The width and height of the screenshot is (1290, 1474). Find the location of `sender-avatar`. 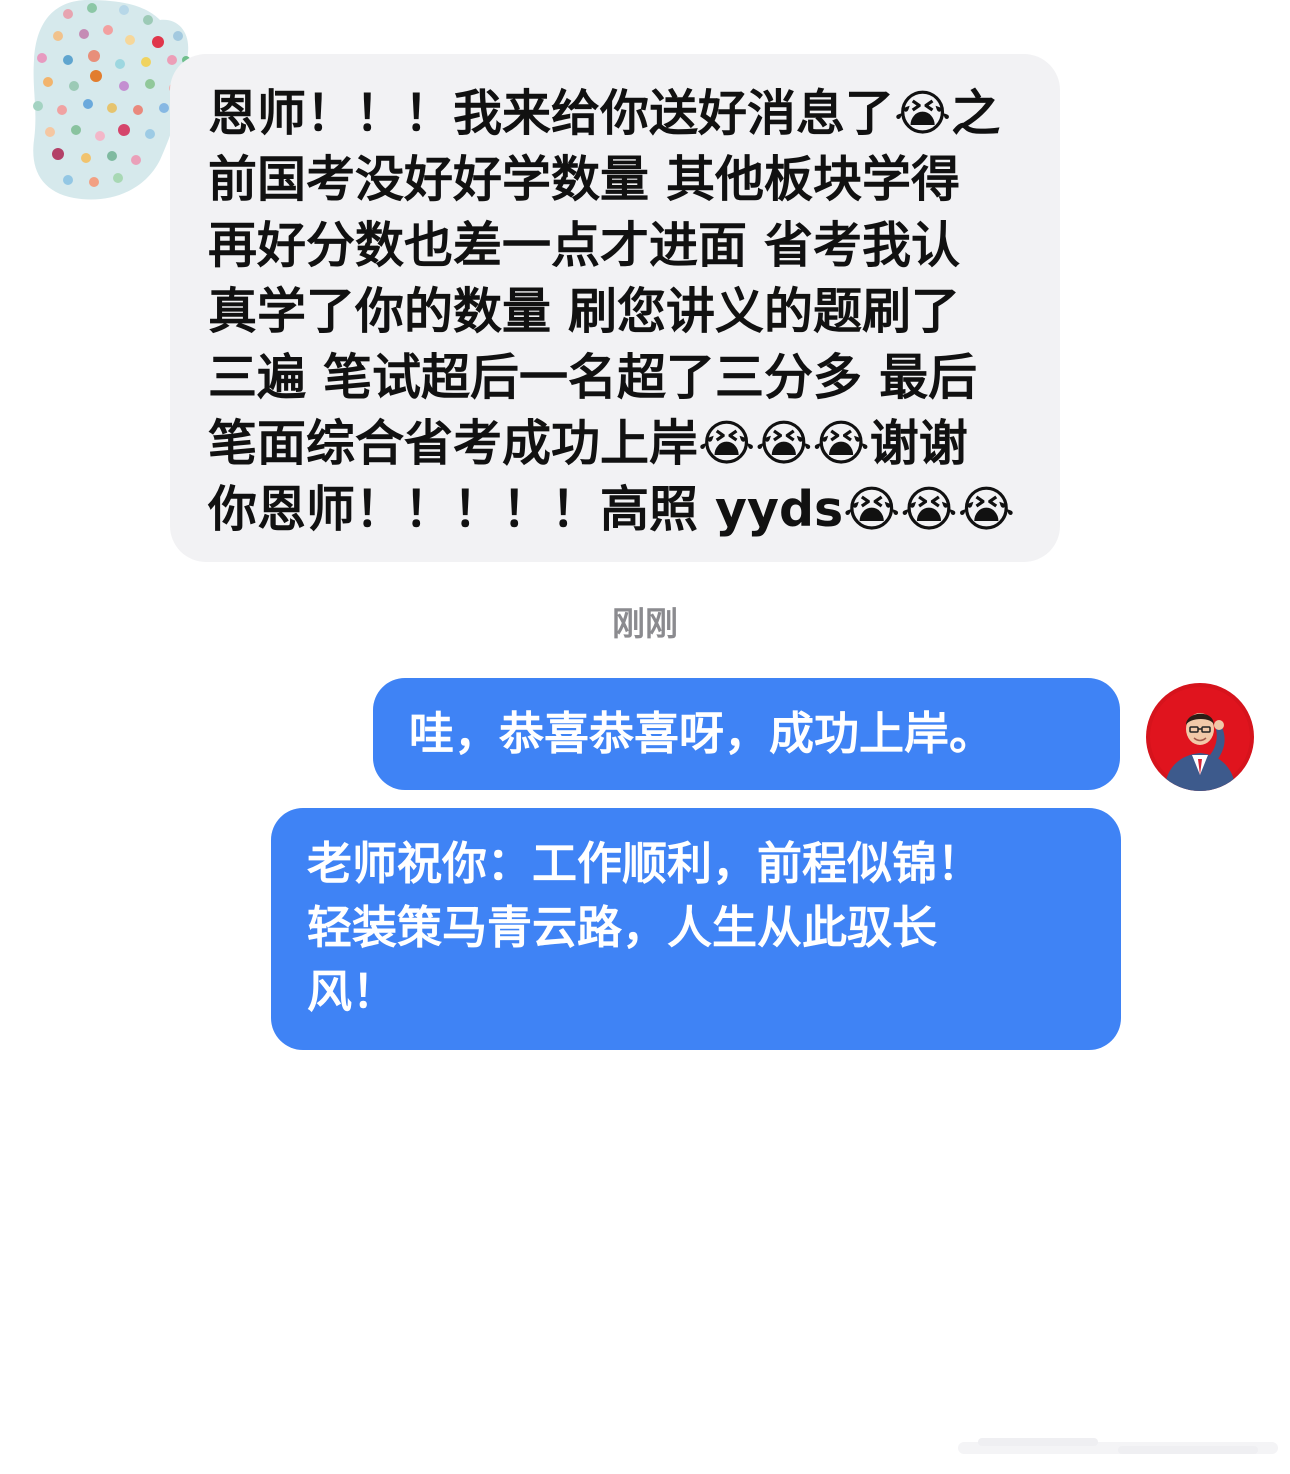

sender-avatar is located at coordinates (109, 101).